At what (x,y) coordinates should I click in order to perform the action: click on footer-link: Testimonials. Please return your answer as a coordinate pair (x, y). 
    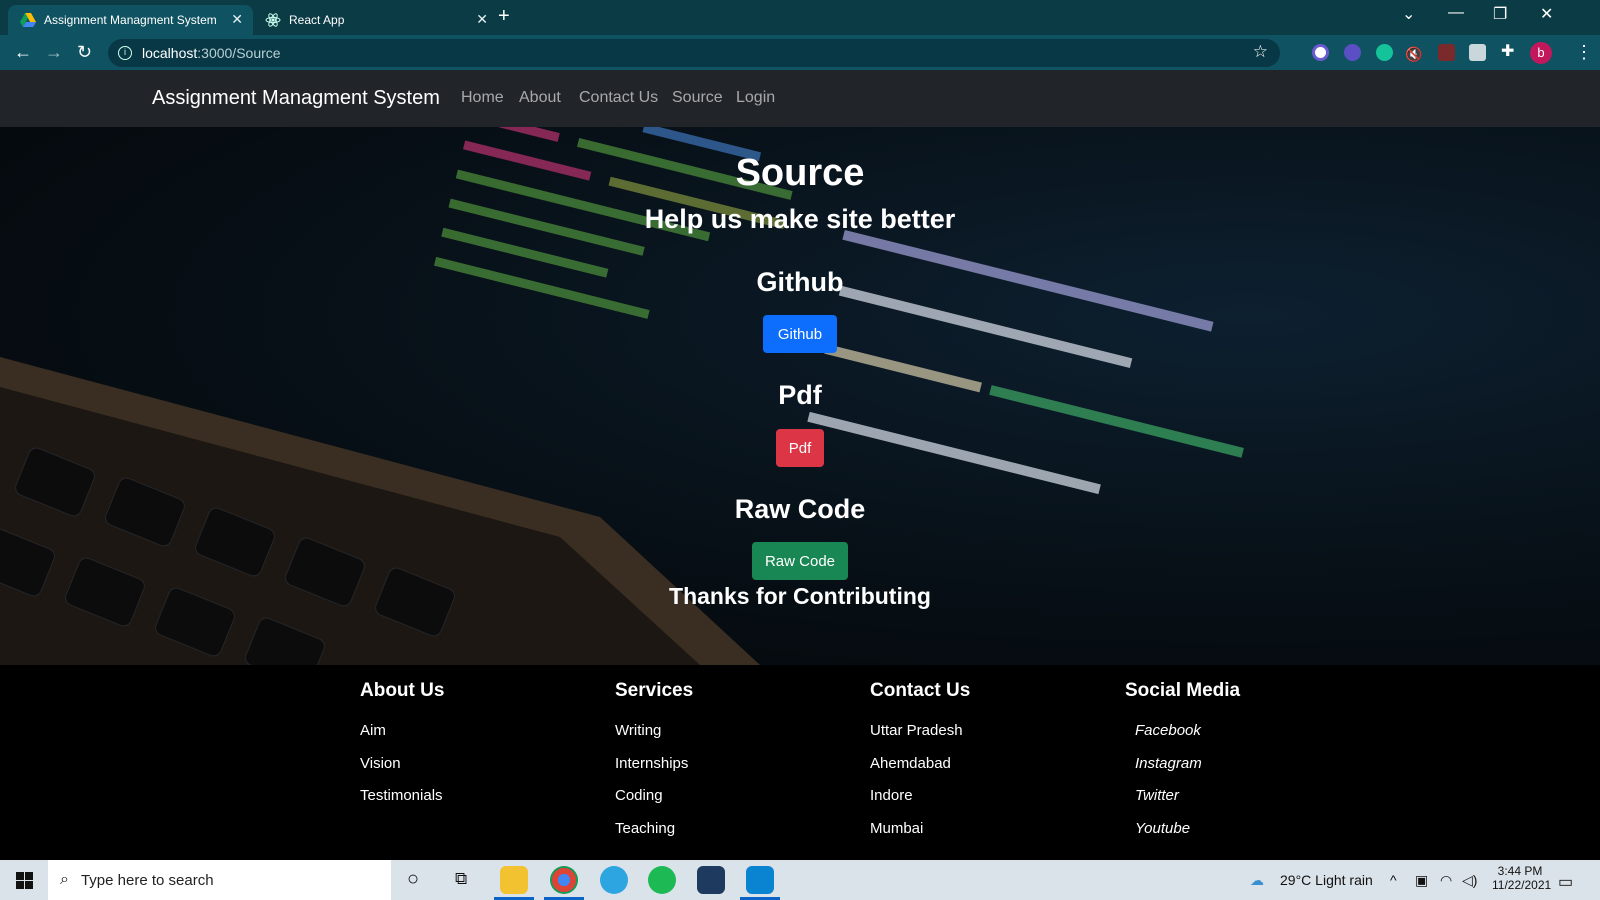
    Looking at the image, I should click on (402, 803).